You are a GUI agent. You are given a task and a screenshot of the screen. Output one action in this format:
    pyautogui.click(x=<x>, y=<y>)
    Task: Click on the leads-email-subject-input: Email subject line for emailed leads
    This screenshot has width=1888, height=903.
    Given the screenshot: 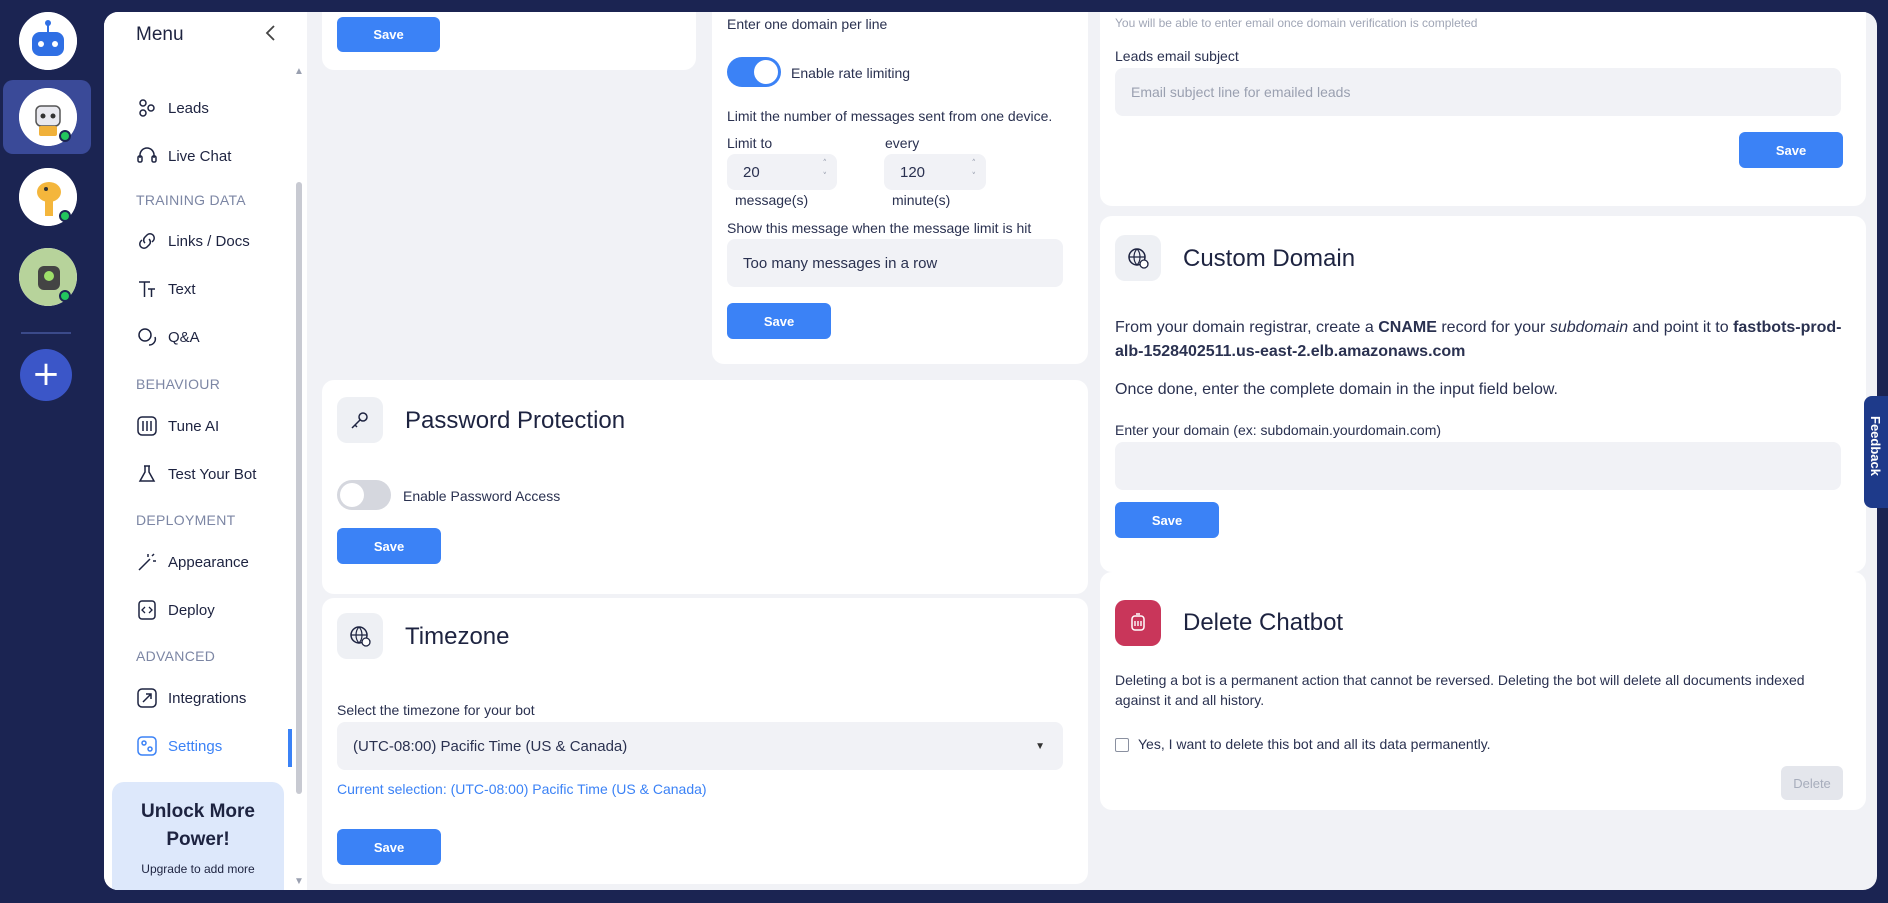 What is the action you would take?
    pyautogui.click(x=1478, y=92)
    